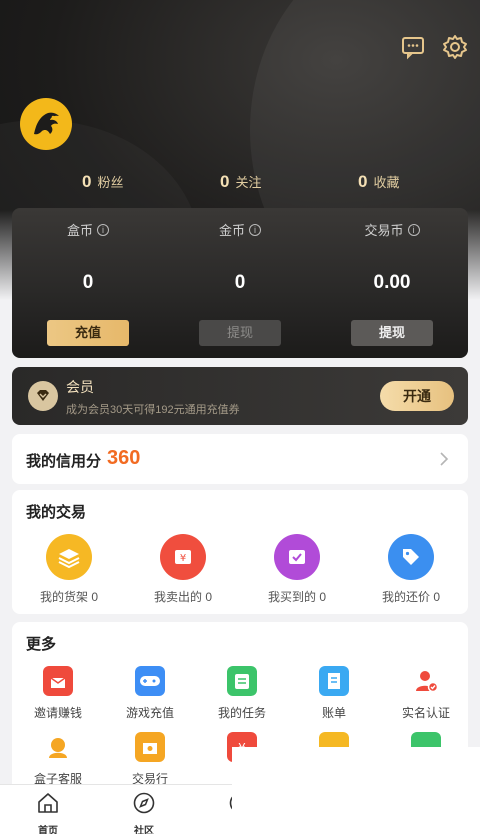  I want to click on more-item-verify: 实名认证, so click(426, 693).